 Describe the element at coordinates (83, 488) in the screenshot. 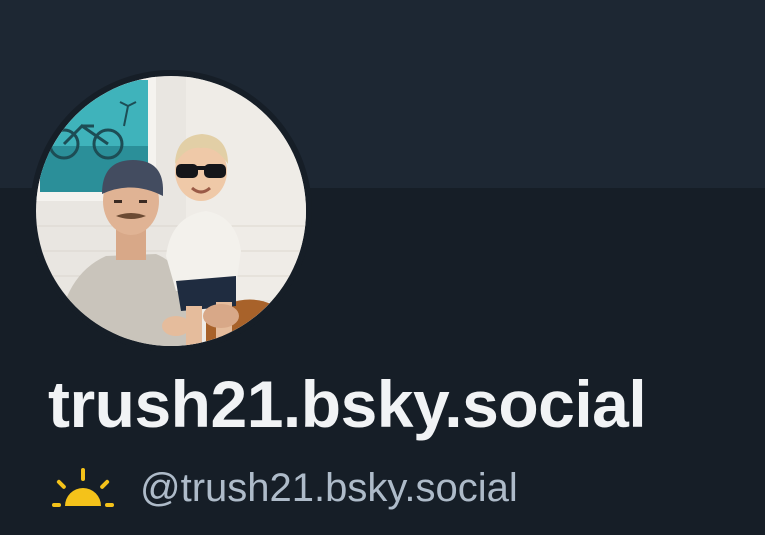

I see `sun-icon` at that location.